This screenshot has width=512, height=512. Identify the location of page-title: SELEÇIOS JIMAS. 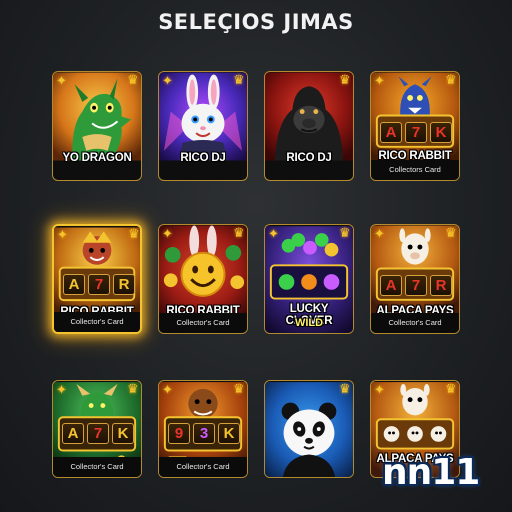
(256, 22).